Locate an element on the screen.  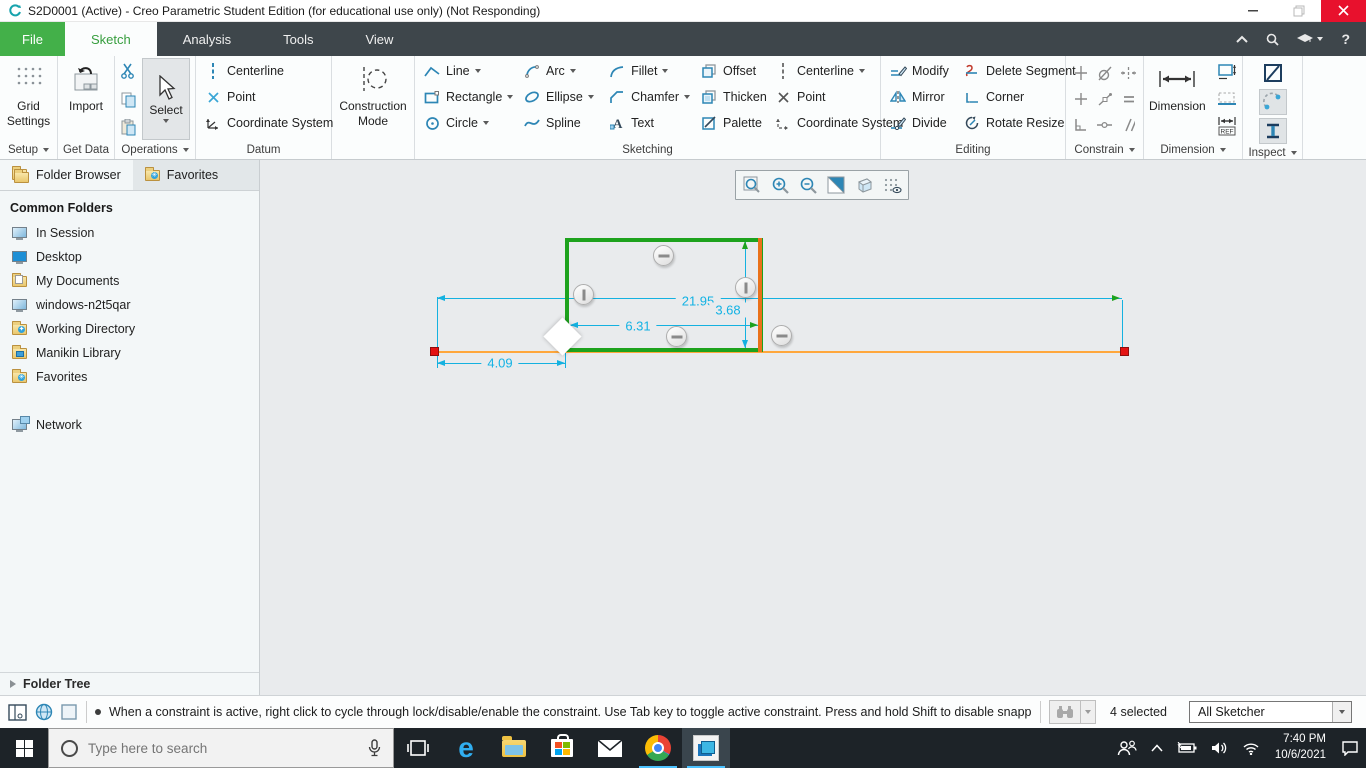
taskbar-clock: 7:40 PM 10/6/2021 is located at coordinates (1300, 747).